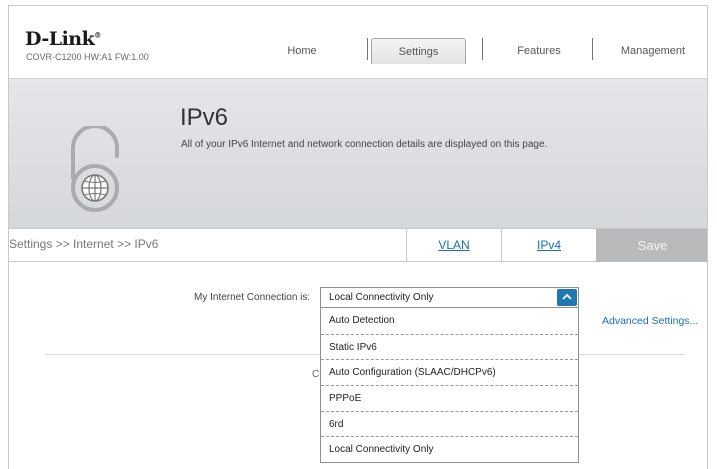  What do you see at coordinates (84, 244) in the screenshot?
I see `breadcrumb: Settings >> Internet >> IPv6` at bounding box center [84, 244].